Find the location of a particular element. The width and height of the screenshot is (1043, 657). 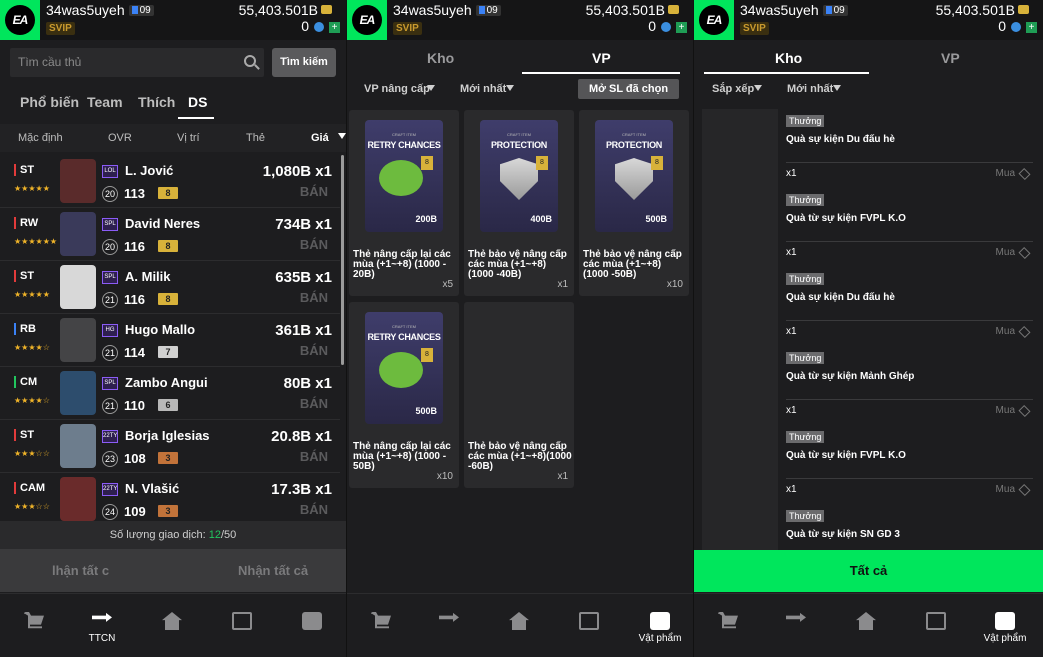

player-row: CAM ★★★☆☆ 22TY N. Vlašić 24 109 3 17.3B x1 BÁN is located at coordinates (170, 499).